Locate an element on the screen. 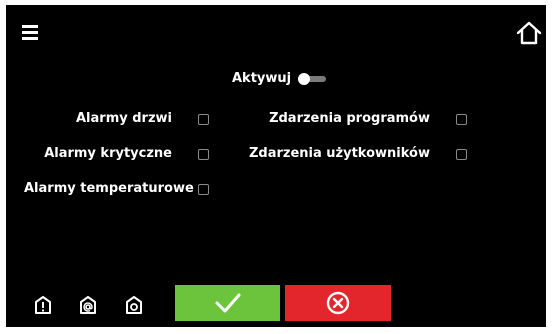 The image size is (552, 334). temperature-alarms-label: Alarmy temperaturowe is located at coordinates (109, 188).